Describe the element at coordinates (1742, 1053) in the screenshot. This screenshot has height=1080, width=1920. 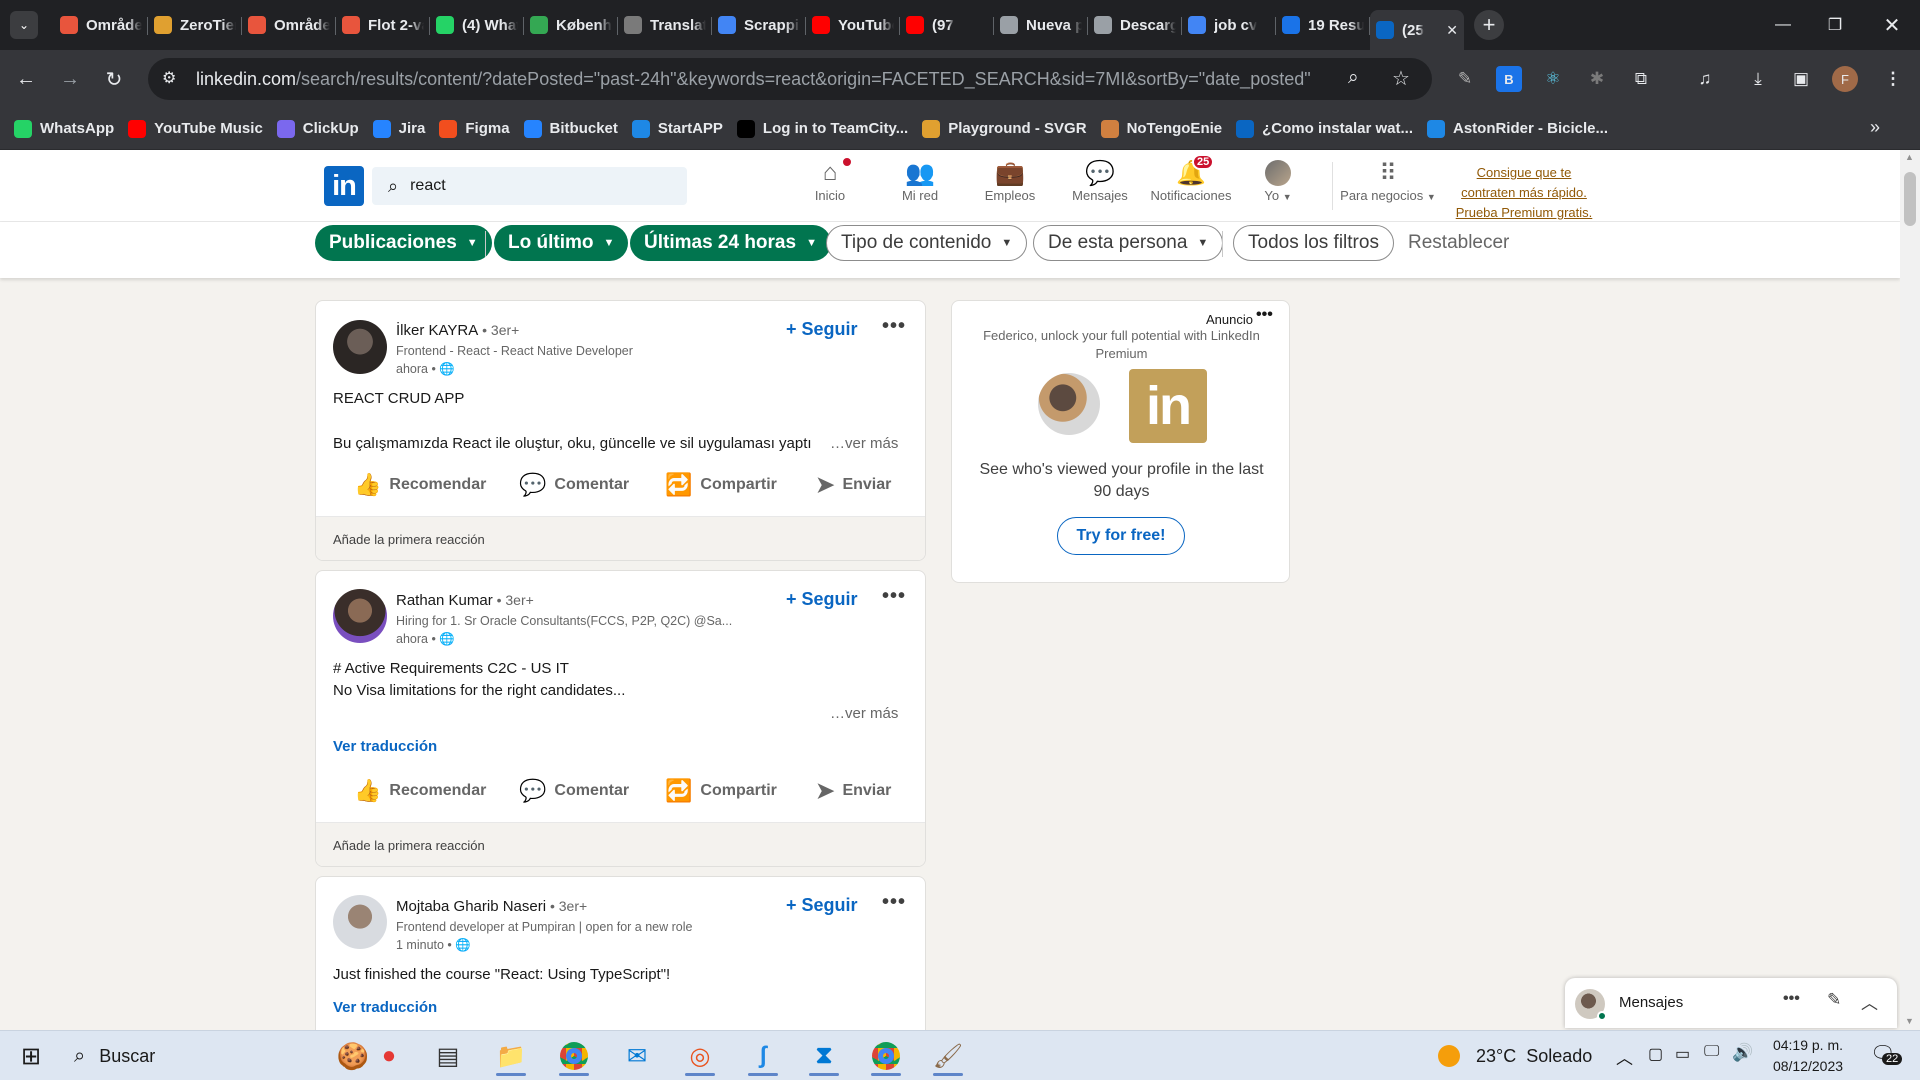
I see `volume-icon: 🔊` at that location.